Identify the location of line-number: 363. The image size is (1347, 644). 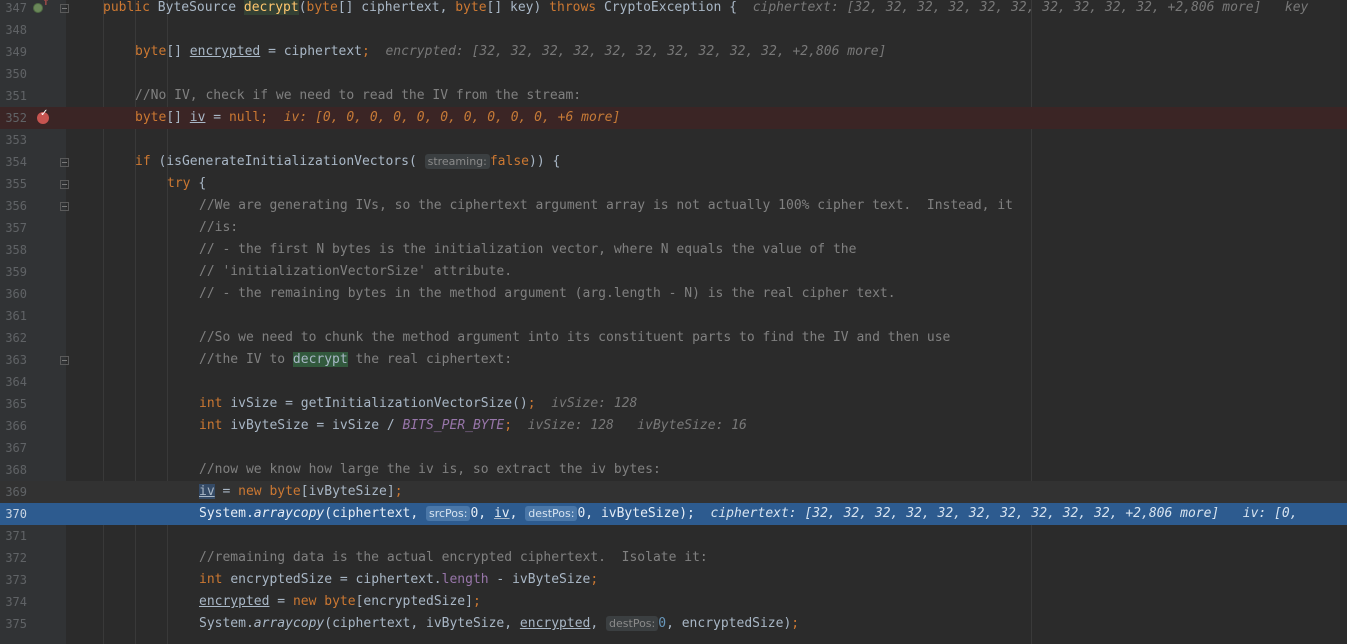
(13, 360).